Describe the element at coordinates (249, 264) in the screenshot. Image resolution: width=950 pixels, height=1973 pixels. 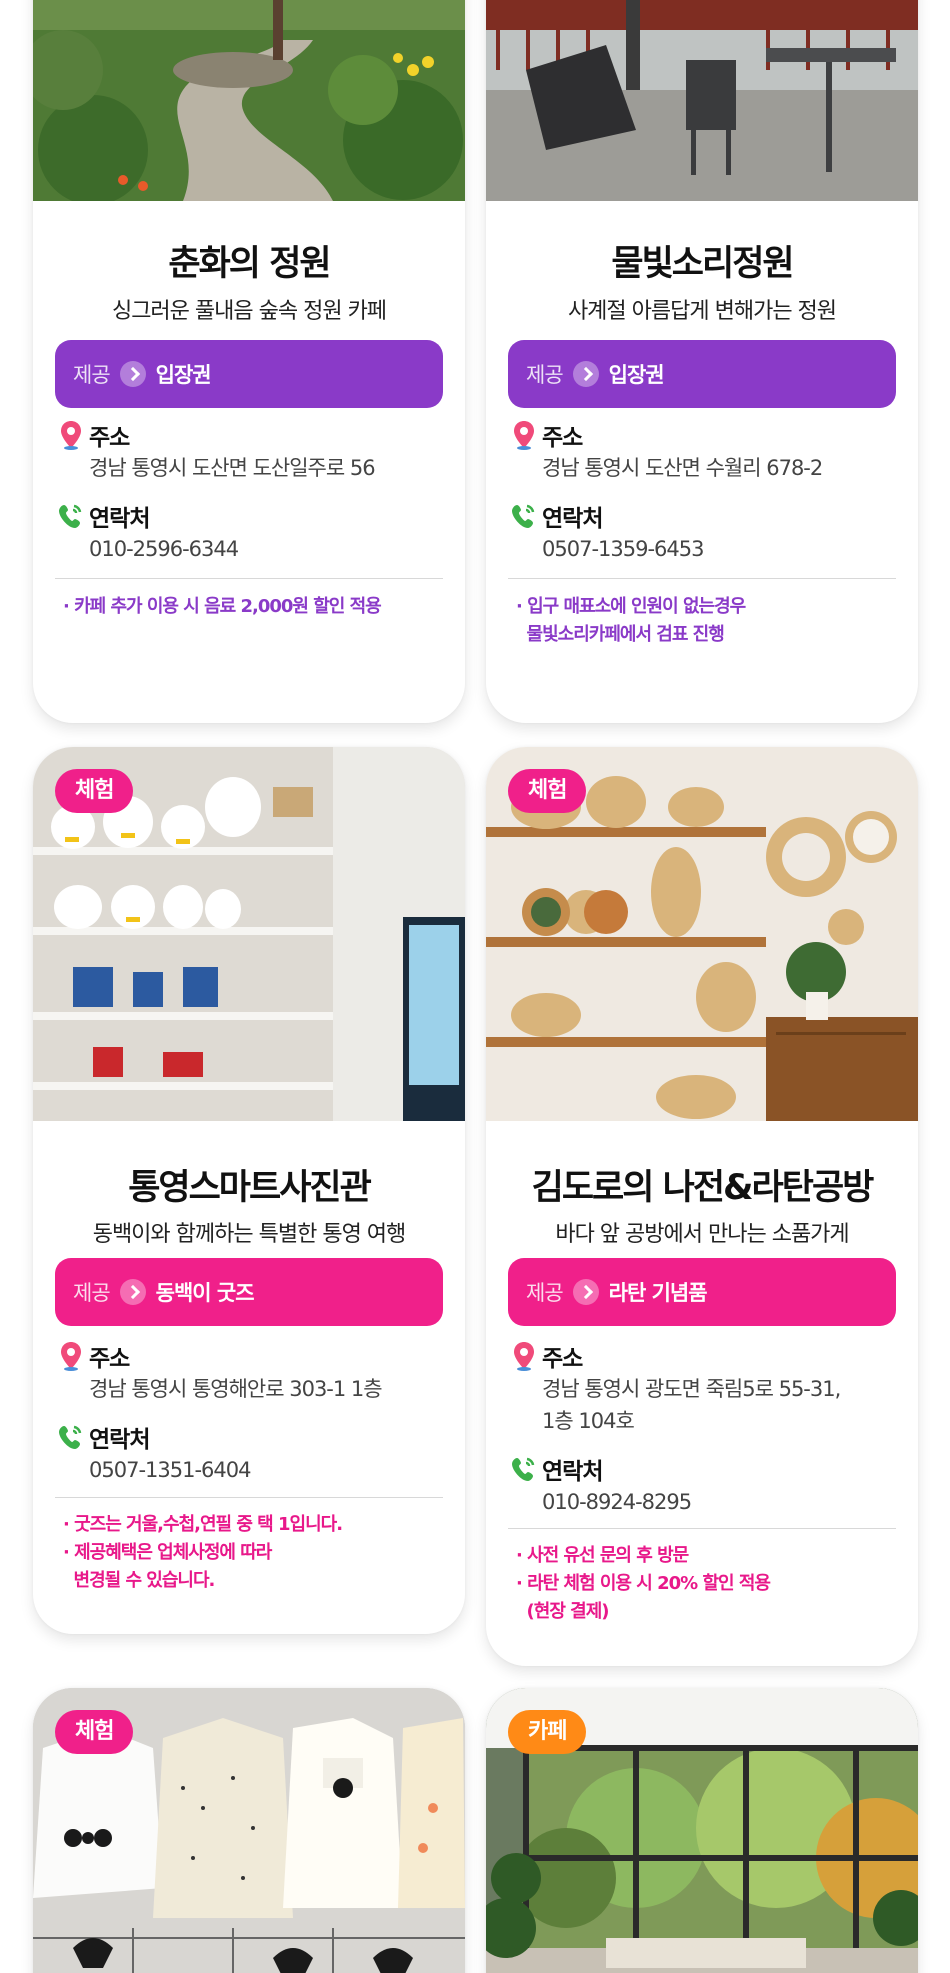
I see `place-title: 춘화의 정원` at that location.